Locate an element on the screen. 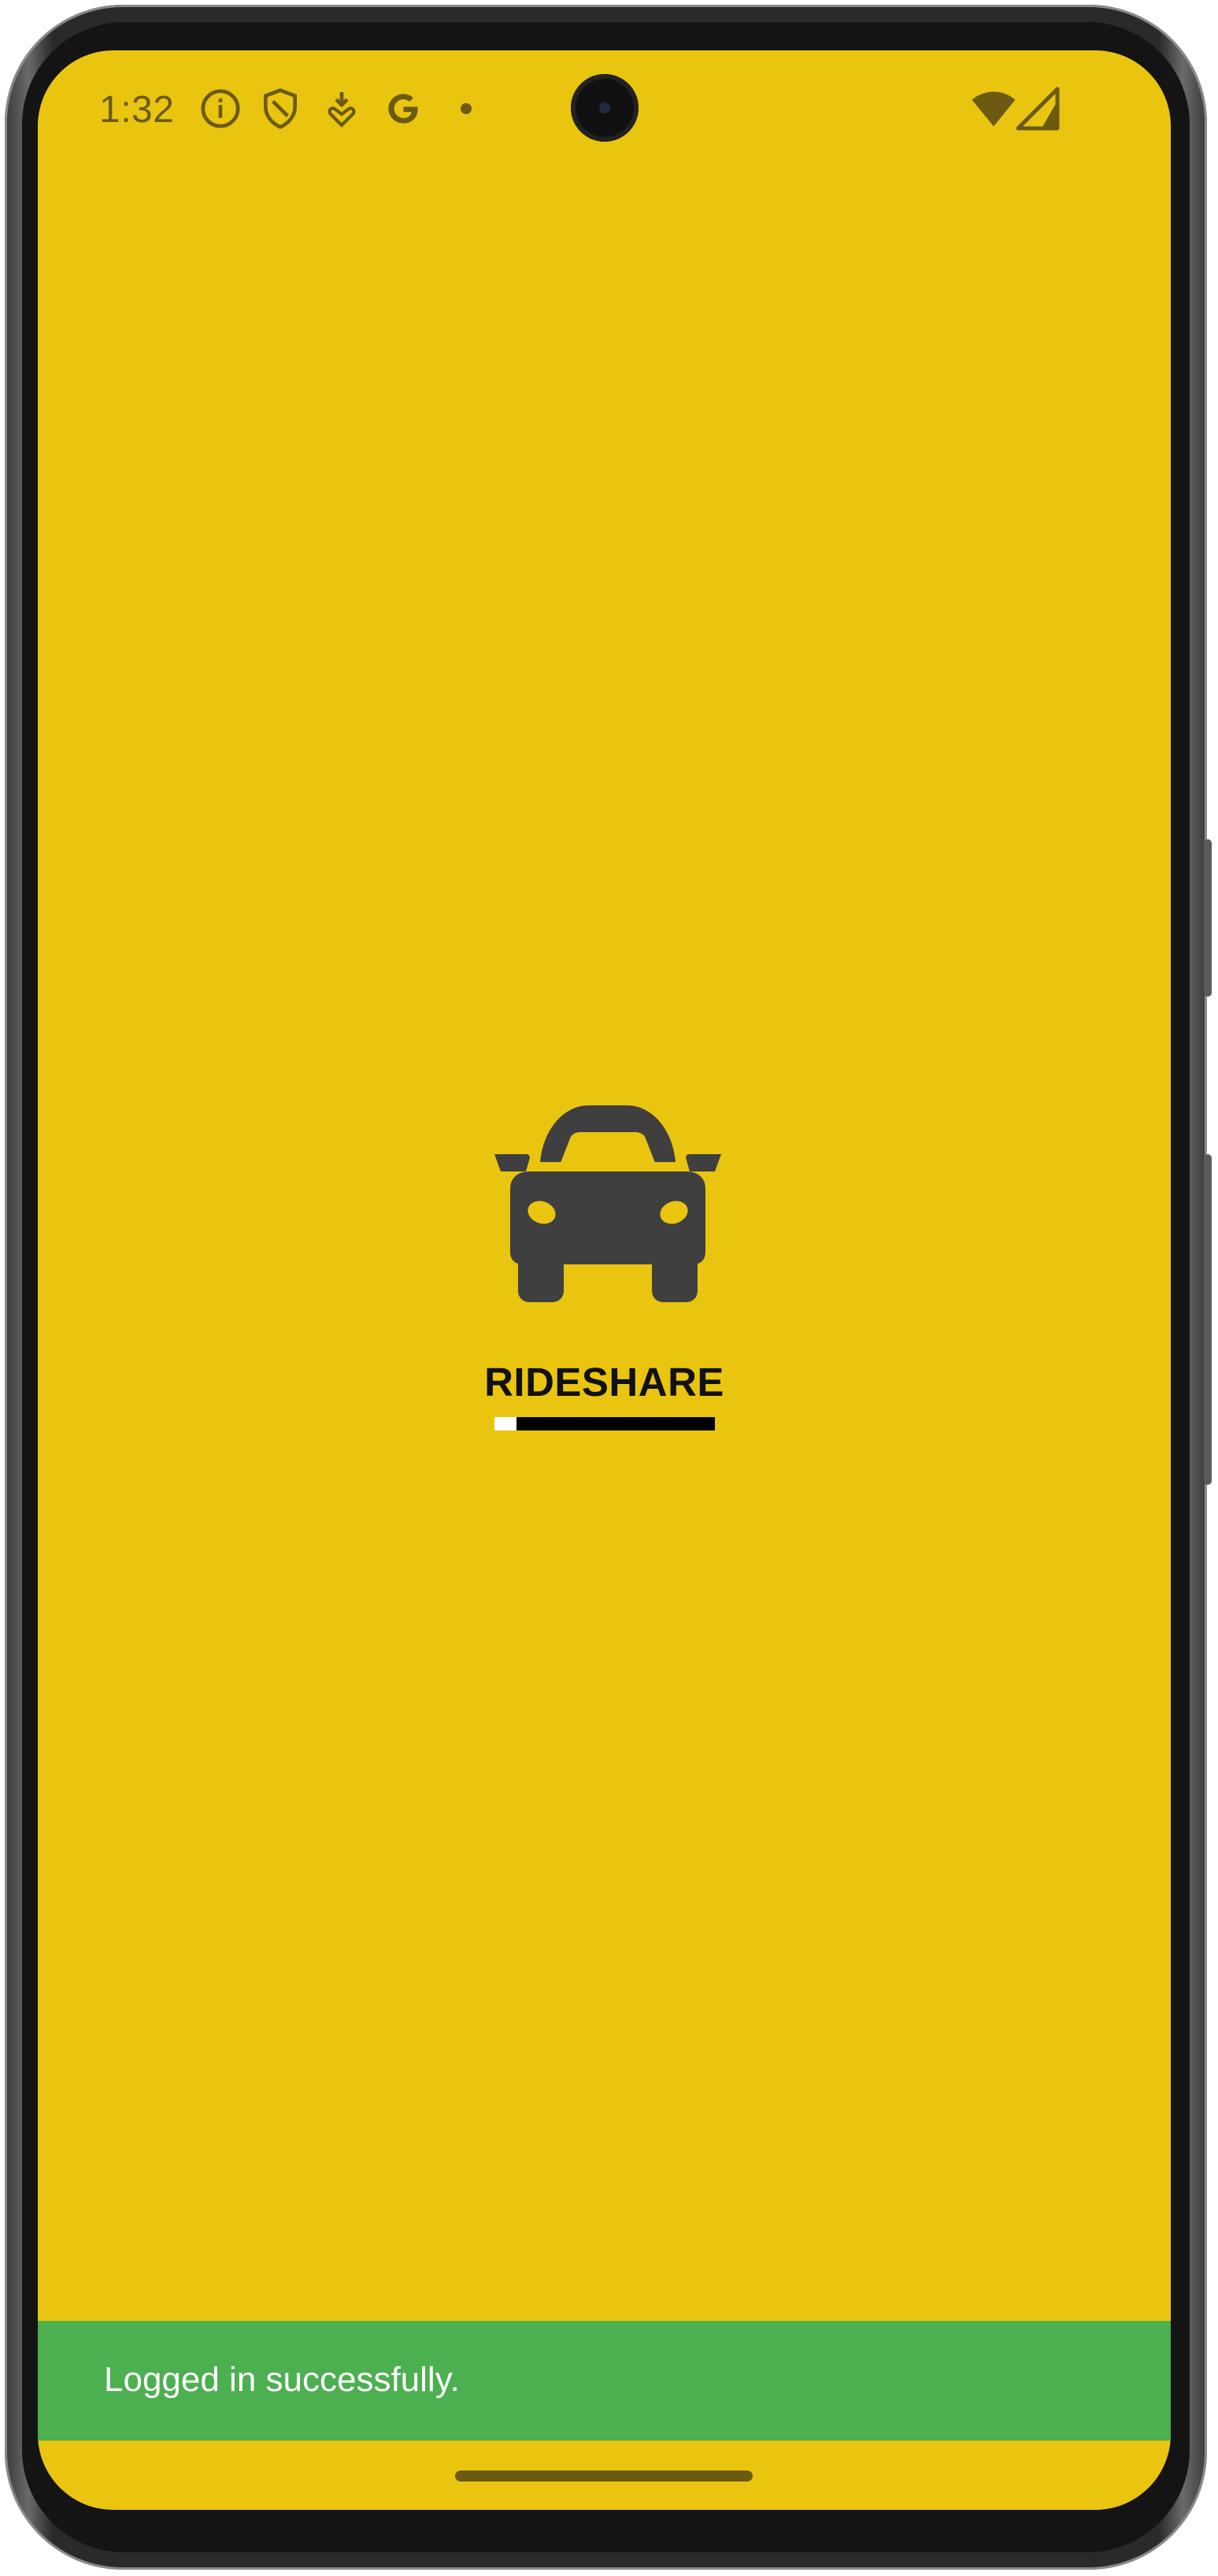 This screenshot has width=1218, height=2576. info-icon is located at coordinates (220, 108).